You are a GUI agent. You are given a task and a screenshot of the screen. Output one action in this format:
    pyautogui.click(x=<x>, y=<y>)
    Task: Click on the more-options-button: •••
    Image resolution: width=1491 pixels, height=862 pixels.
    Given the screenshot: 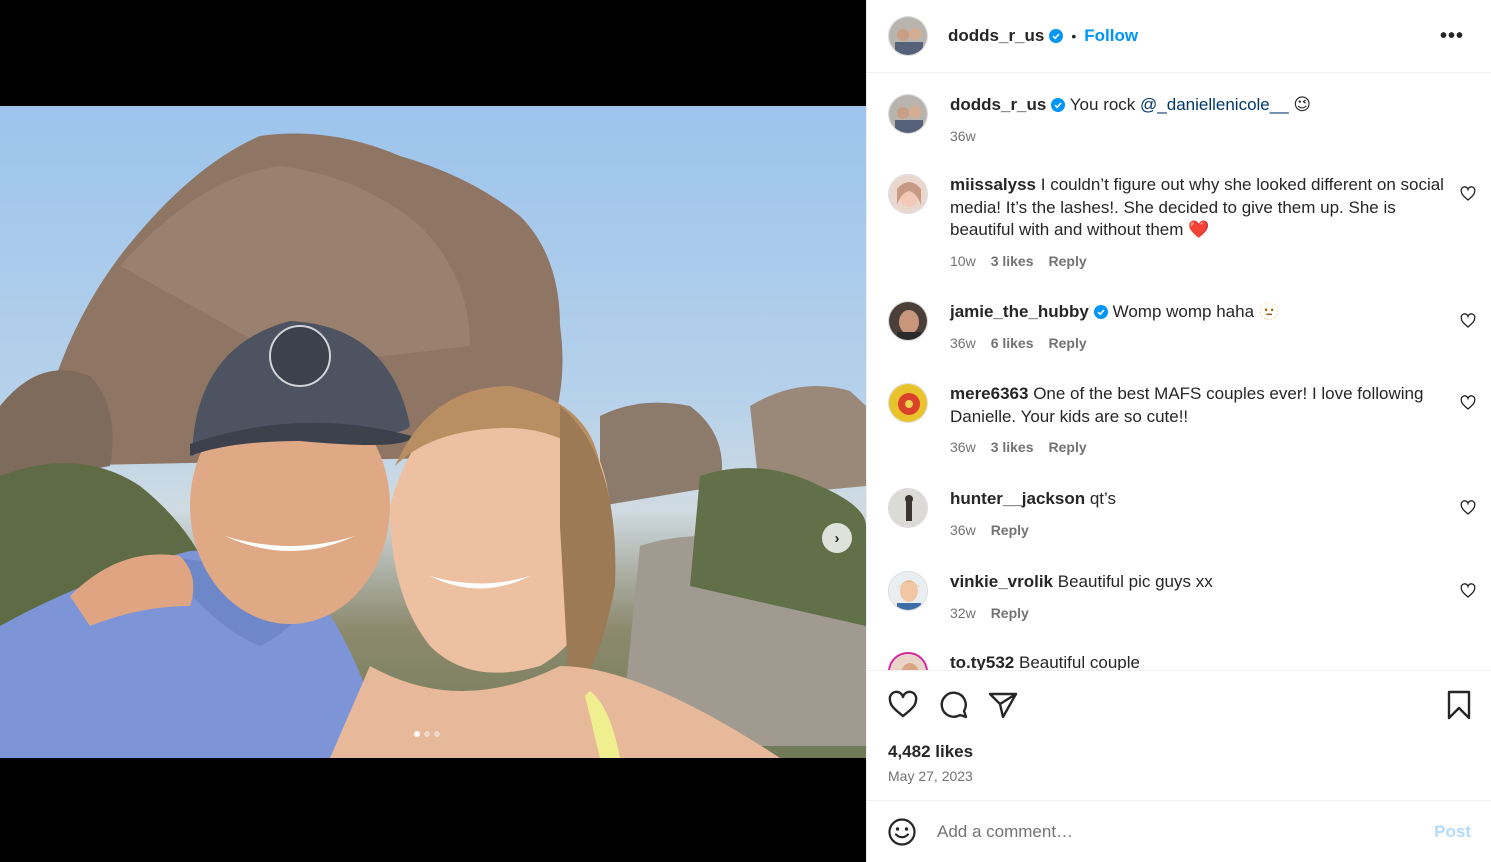 What is the action you would take?
    pyautogui.click(x=1452, y=36)
    